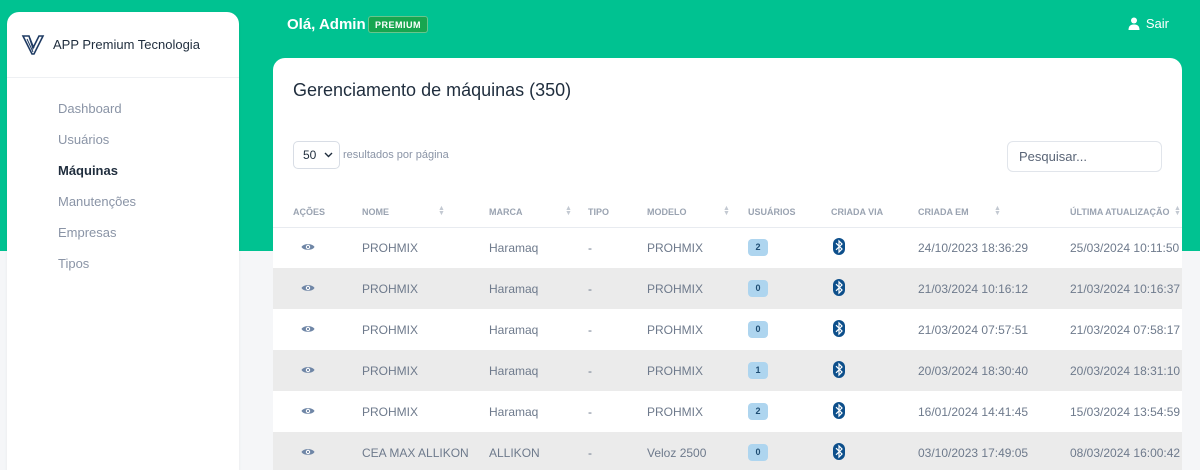  I want to click on sidebar-item-tipos: Tipos, so click(123, 263).